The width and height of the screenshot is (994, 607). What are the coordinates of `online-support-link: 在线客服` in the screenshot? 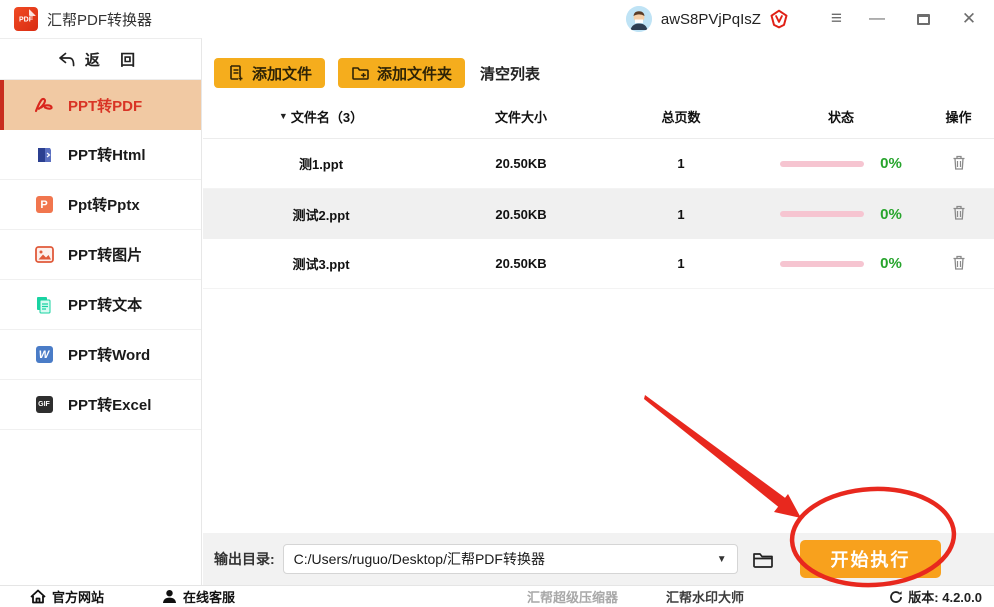 It's located at (198, 596).